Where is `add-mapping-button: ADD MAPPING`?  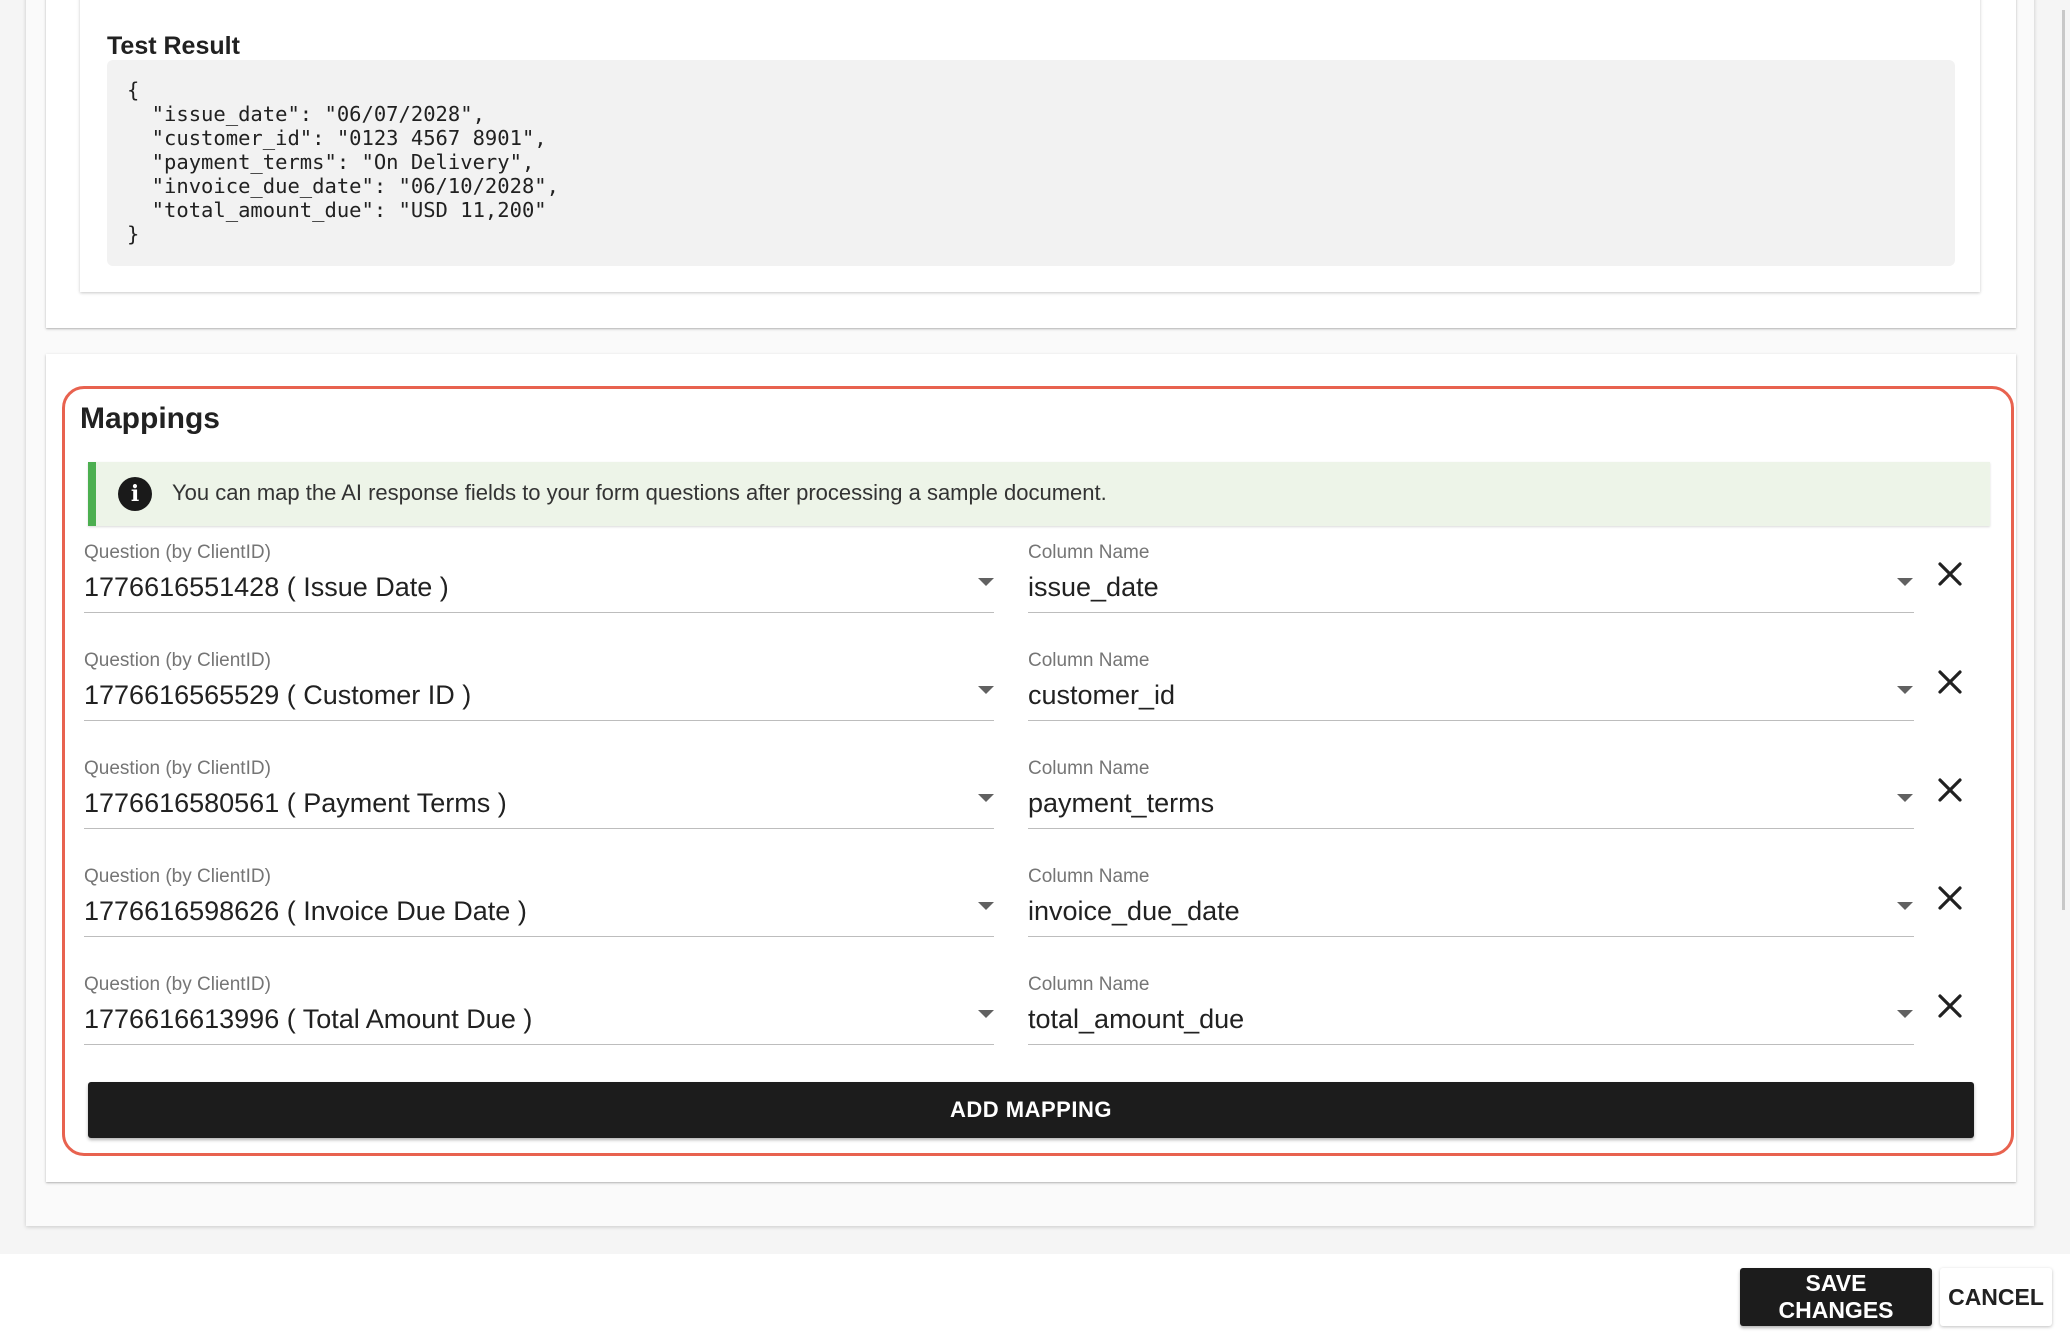
add-mapping-button: ADD MAPPING is located at coordinates (1031, 1110).